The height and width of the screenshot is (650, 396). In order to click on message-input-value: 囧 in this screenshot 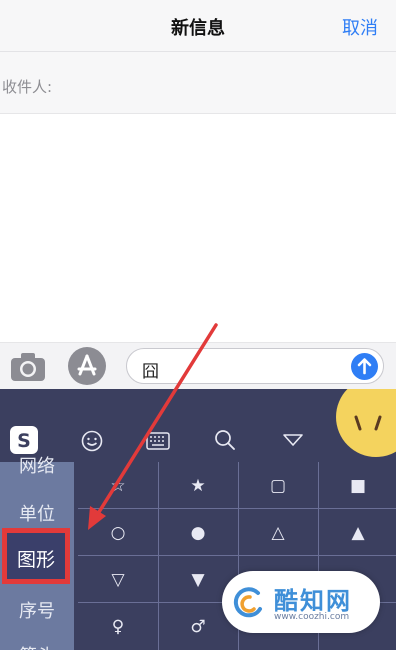, I will do `click(150, 372)`.